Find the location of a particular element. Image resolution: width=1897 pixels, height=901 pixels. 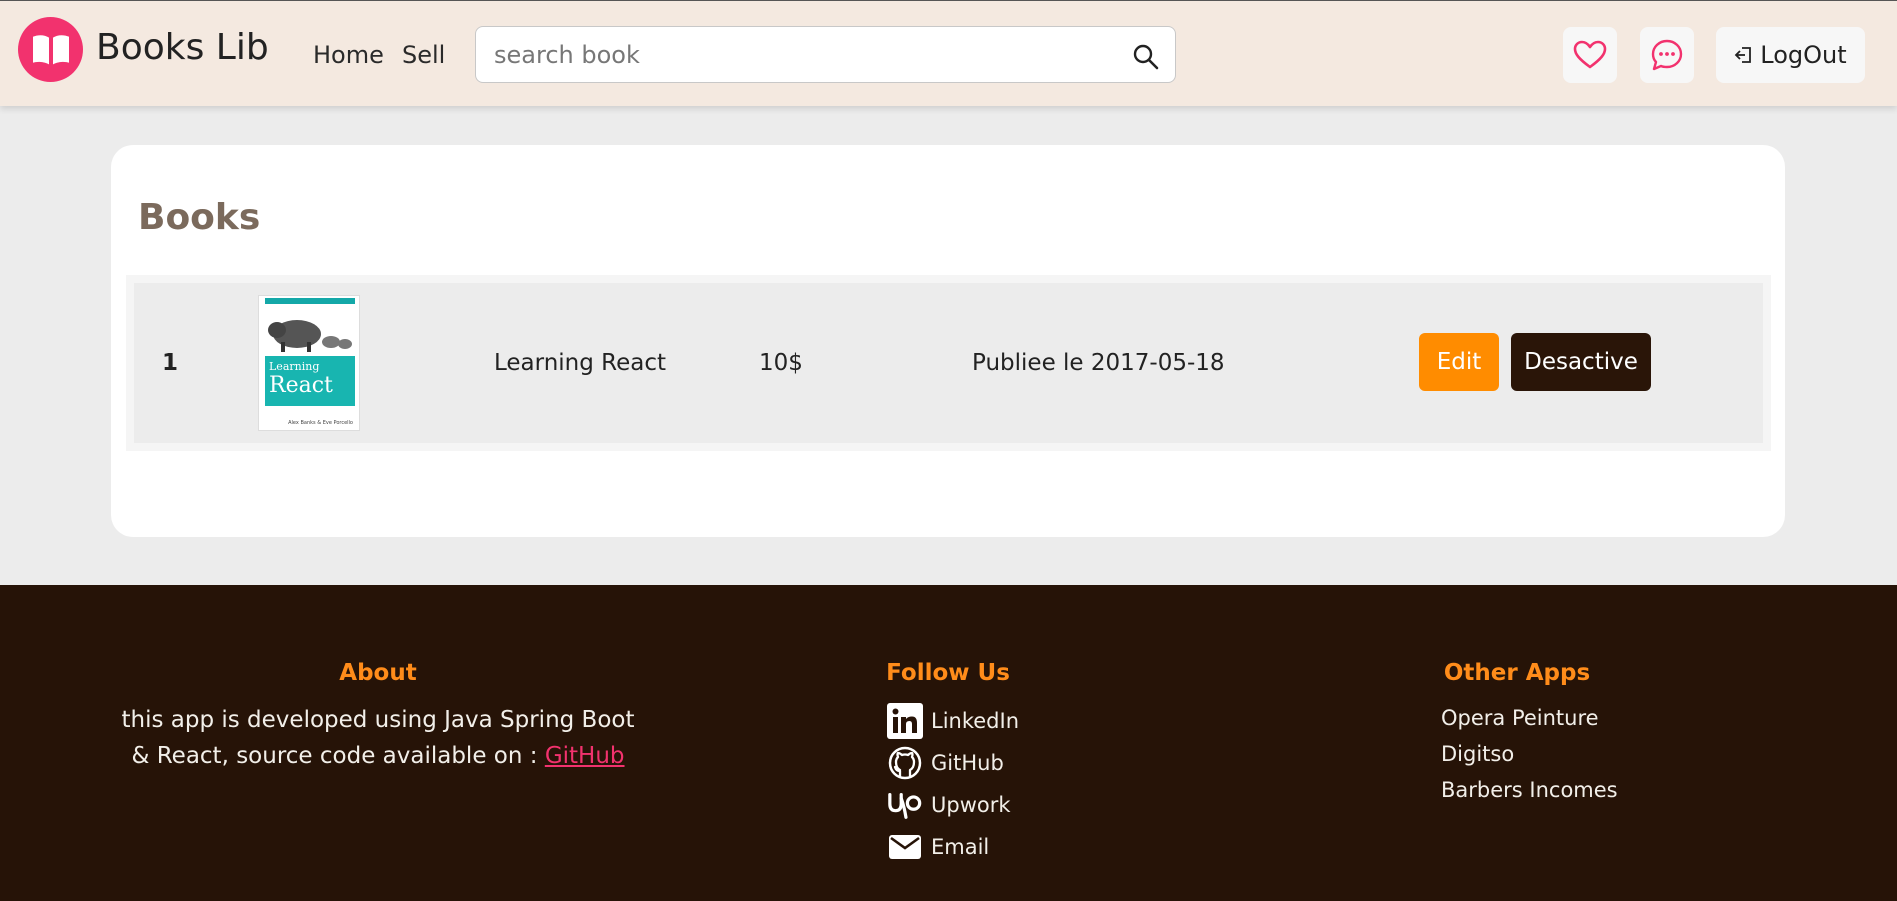

top-navbar: Books Lib Home Sell LogOut is located at coordinates (948, 53).